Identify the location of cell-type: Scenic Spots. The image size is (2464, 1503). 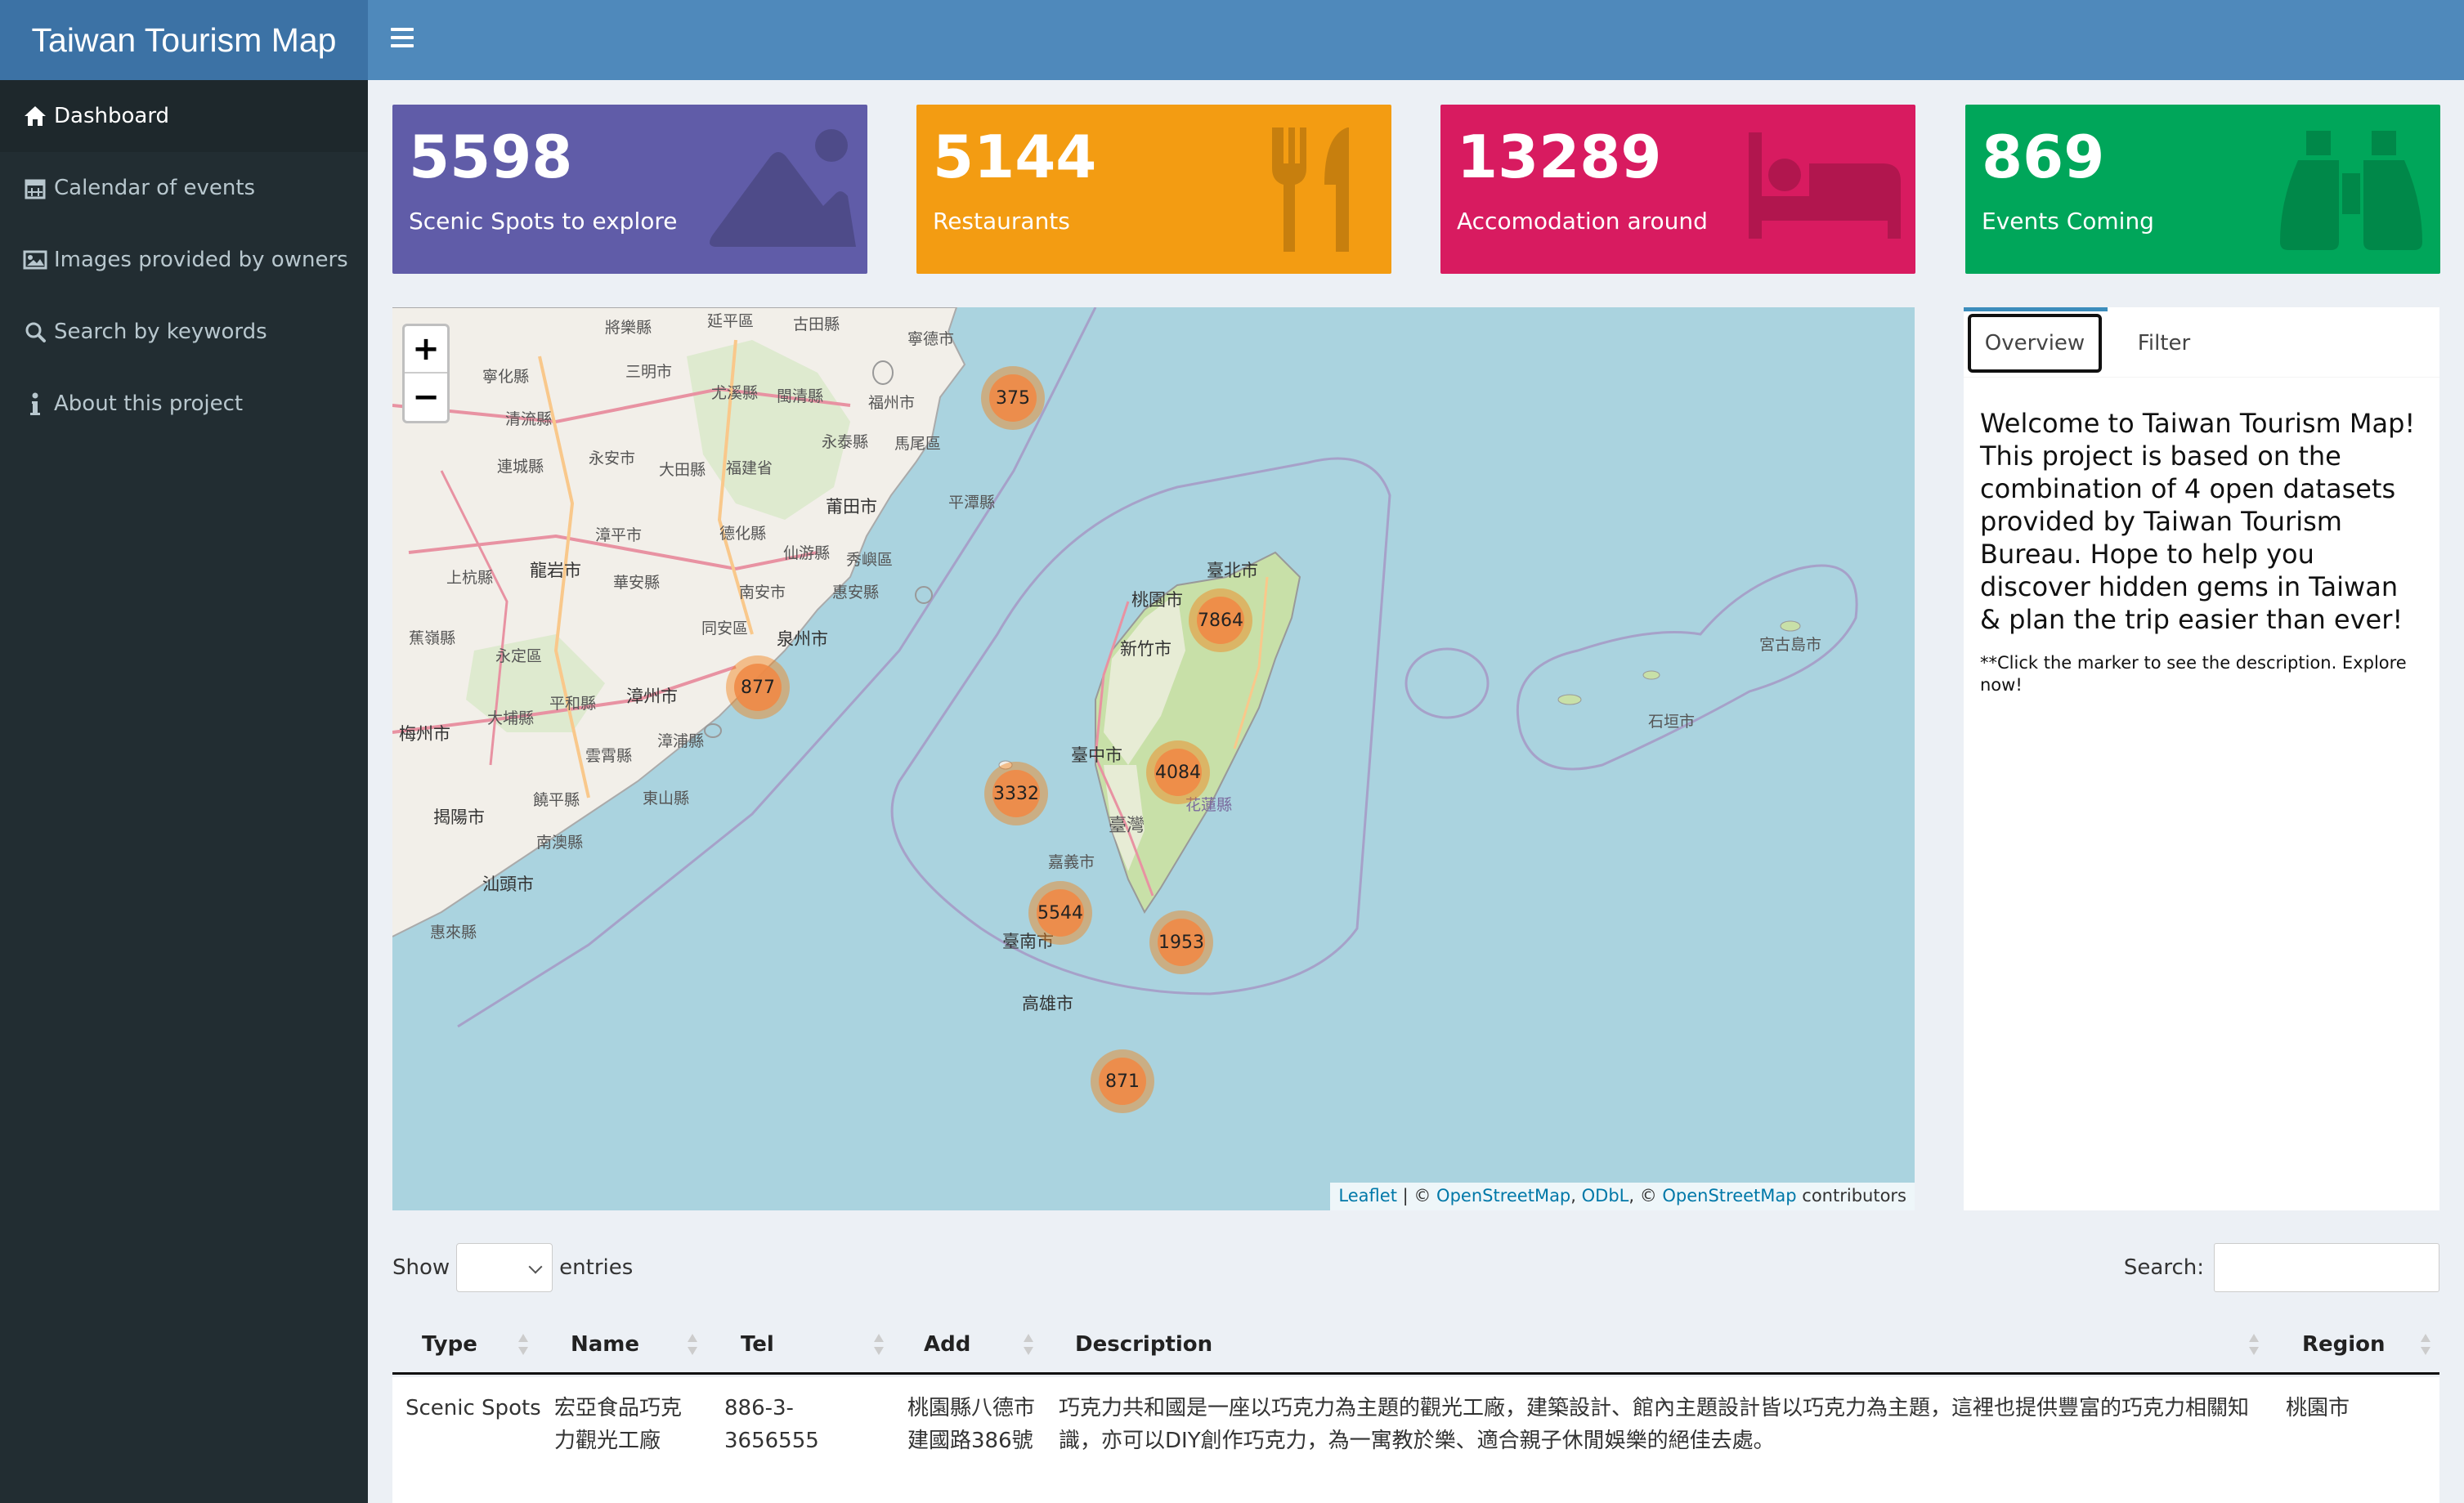
(473, 1408).